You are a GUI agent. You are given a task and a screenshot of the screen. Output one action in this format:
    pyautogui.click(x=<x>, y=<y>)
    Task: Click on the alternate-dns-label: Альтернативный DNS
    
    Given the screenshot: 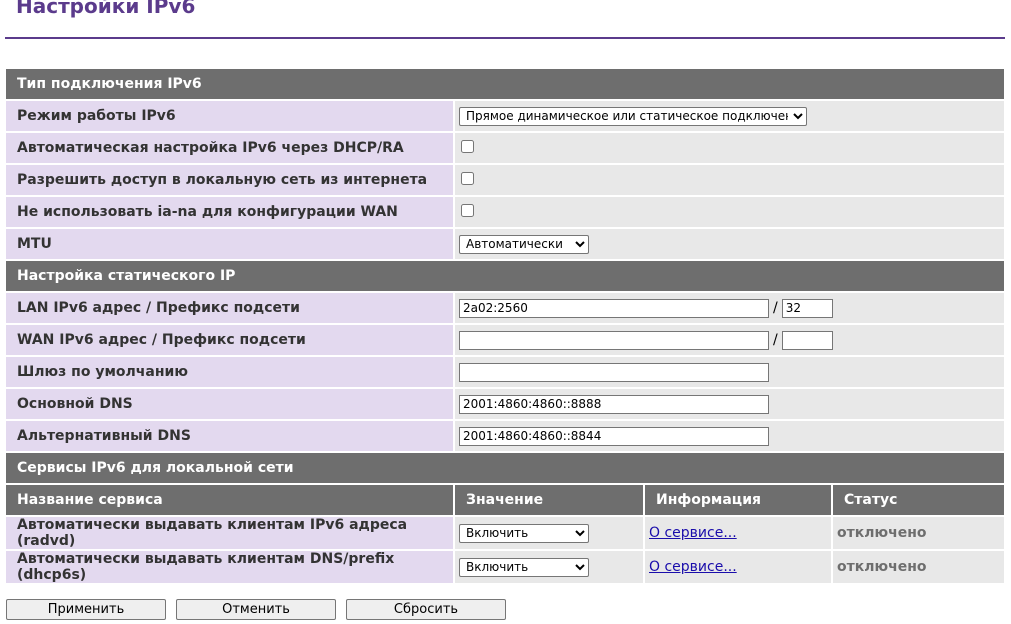 What is the action you would take?
    pyautogui.click(x=230, y=436)
    